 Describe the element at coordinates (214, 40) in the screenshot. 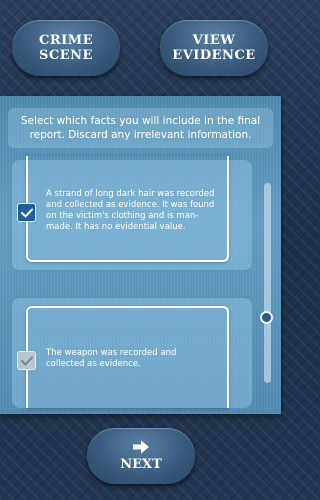

I see `view-evidence-label-line1: VIEW` at that location.